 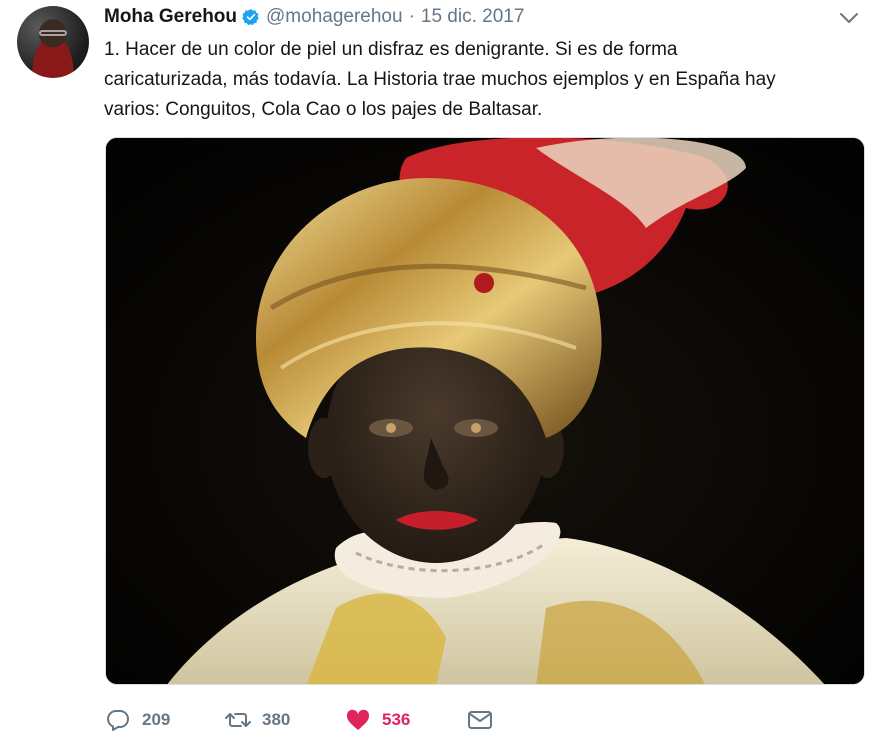 What do you see at coordinates (334, 17) in the screenshot?
I see `author-handle: @mohagerehou` at bounding box center [334, 17].